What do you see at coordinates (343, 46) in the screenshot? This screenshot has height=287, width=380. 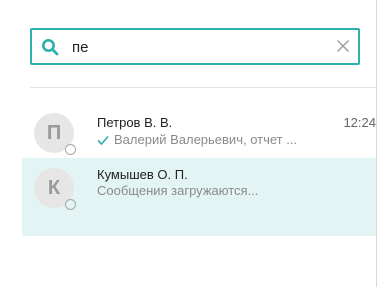 I see `close-icon` at bounding box center [343, 46].